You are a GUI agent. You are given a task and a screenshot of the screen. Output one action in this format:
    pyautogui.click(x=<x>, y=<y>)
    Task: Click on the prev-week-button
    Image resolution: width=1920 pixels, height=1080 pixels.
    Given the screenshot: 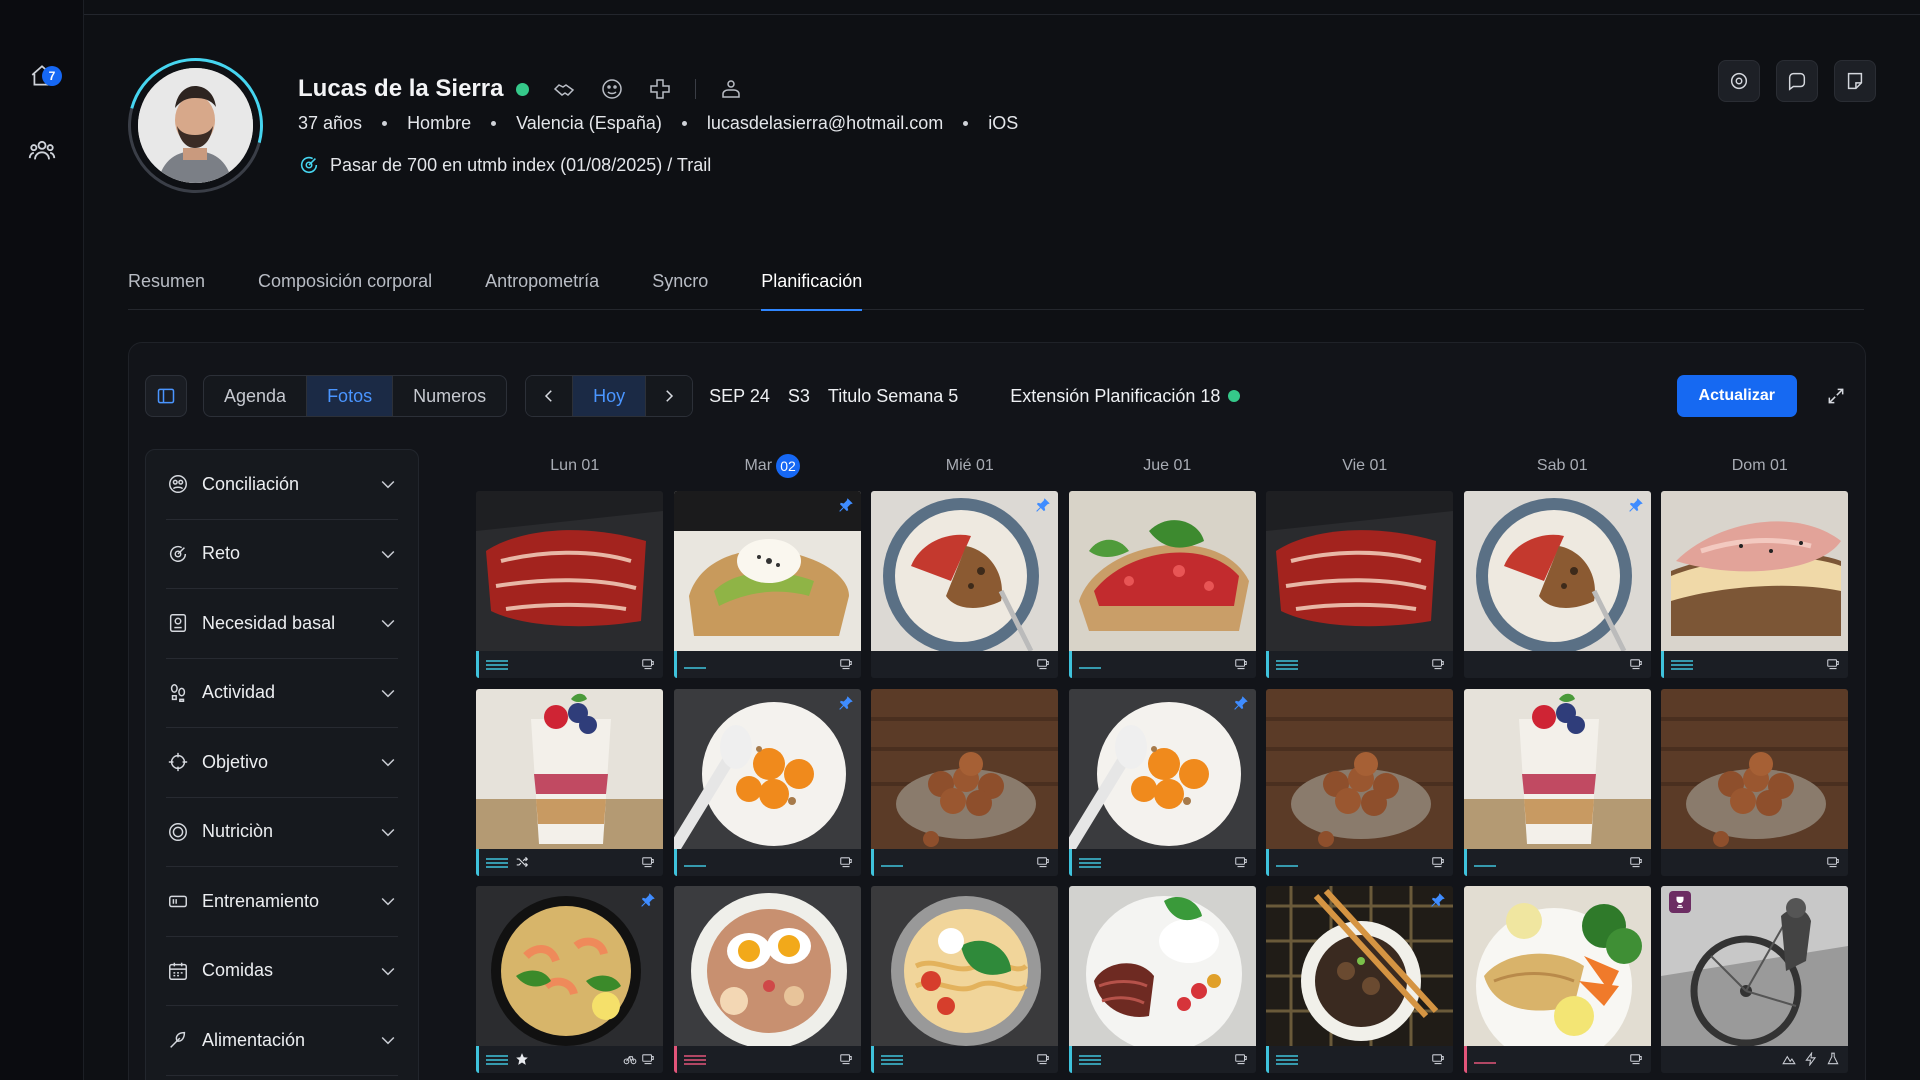 What is the action you would take?
    pyautogui.click(x=549, y=396)
    